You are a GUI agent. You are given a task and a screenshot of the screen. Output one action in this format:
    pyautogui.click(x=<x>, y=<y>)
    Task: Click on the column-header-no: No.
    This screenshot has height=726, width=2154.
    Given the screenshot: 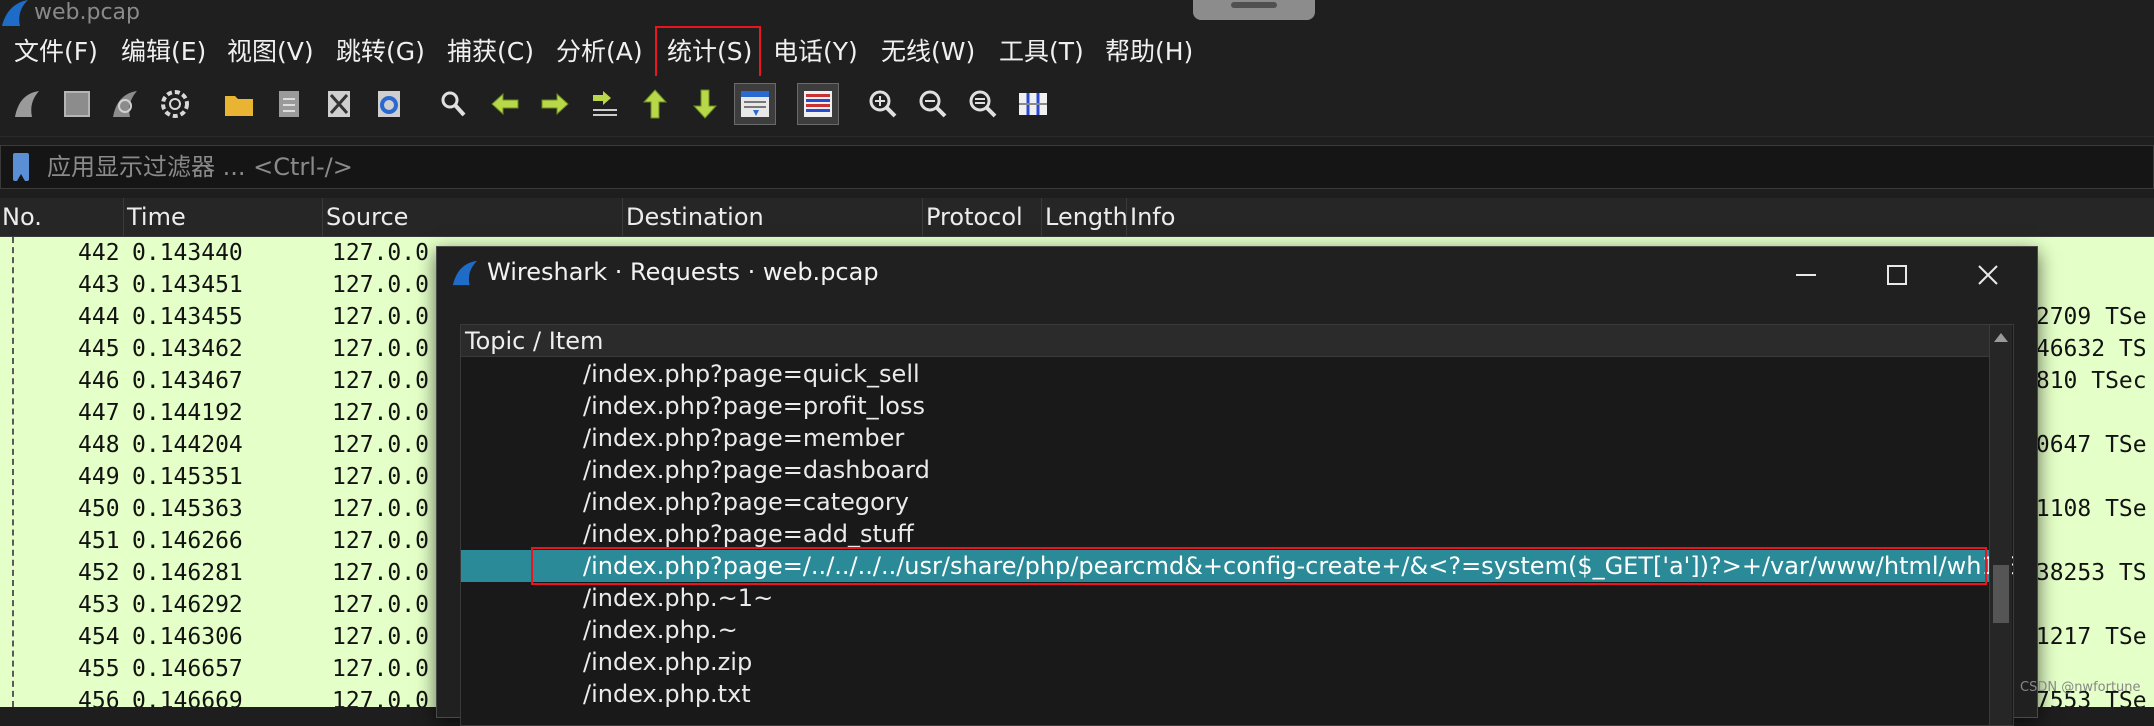 What is the action you would take?
    pyautogui.click(x=62, y=217)
    